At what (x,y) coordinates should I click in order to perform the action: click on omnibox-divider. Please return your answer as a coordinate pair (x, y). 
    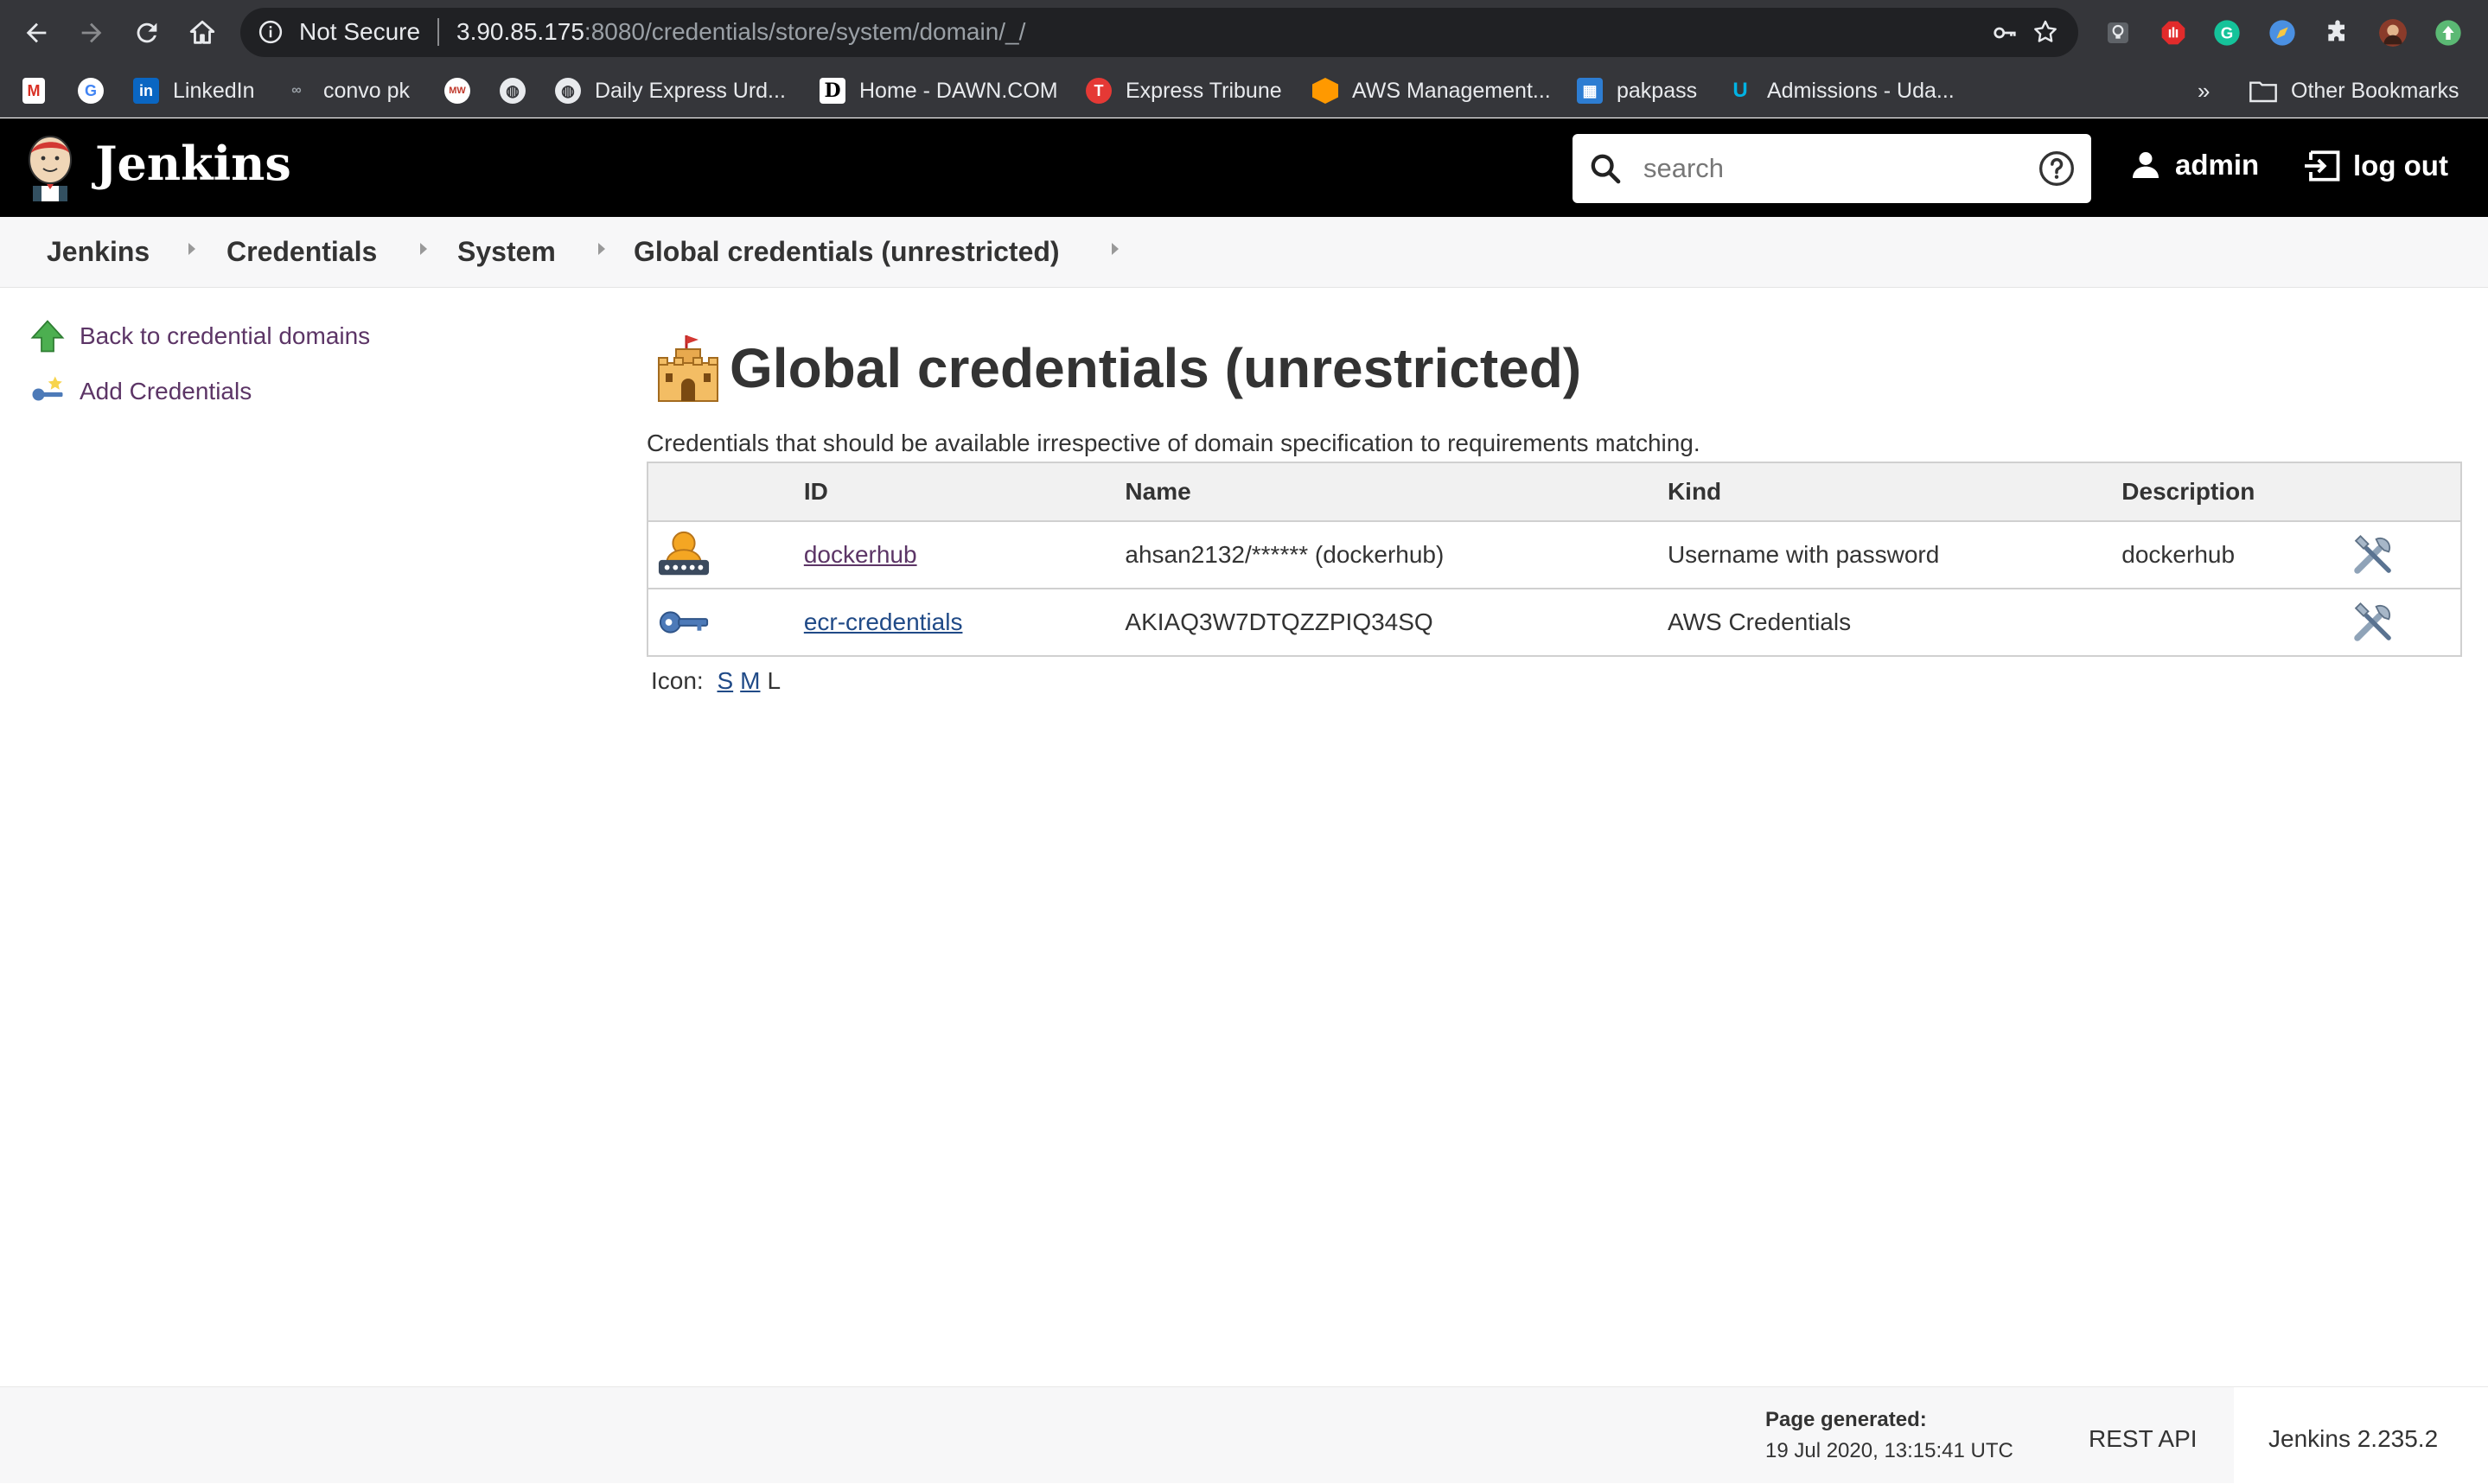
    Looking at the image, I should click on (438, 32).